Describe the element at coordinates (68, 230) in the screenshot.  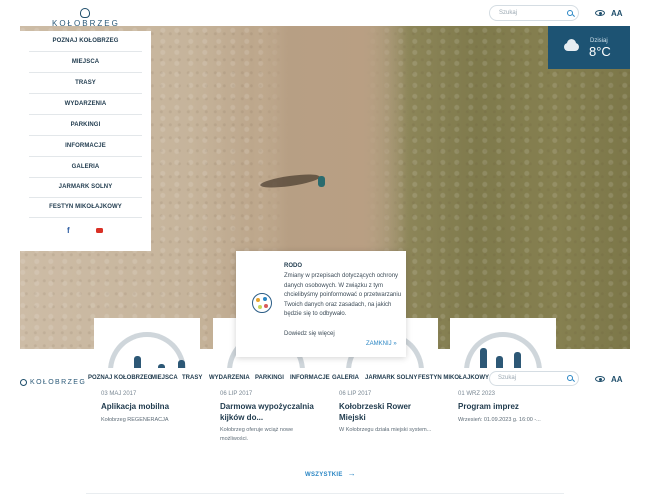
I see `facebook-icon: f` at that location.